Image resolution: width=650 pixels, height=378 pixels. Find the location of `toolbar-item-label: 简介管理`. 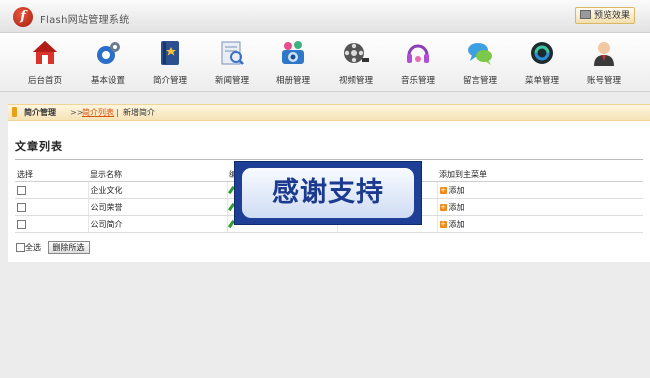

toolbar-item-label: 简介管理 is located at coordinates (169, 81).